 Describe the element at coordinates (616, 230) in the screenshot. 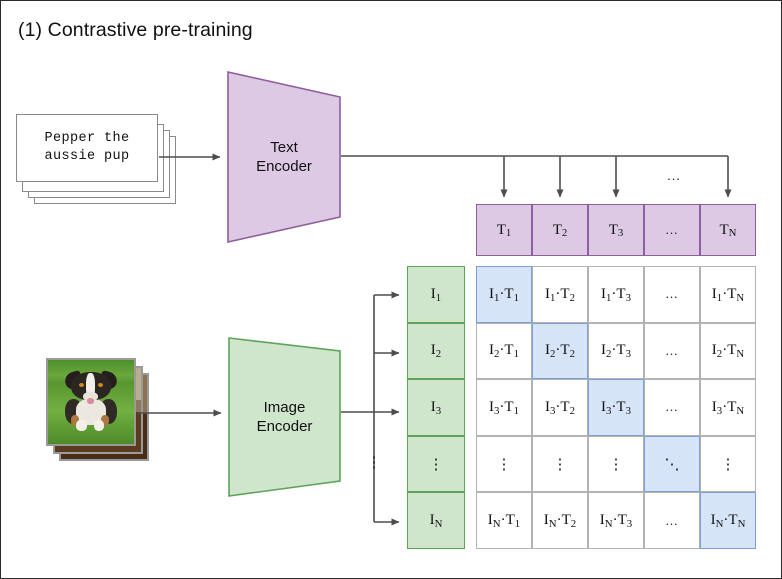

I see `text-embedding-cell-3: T3` at that location.